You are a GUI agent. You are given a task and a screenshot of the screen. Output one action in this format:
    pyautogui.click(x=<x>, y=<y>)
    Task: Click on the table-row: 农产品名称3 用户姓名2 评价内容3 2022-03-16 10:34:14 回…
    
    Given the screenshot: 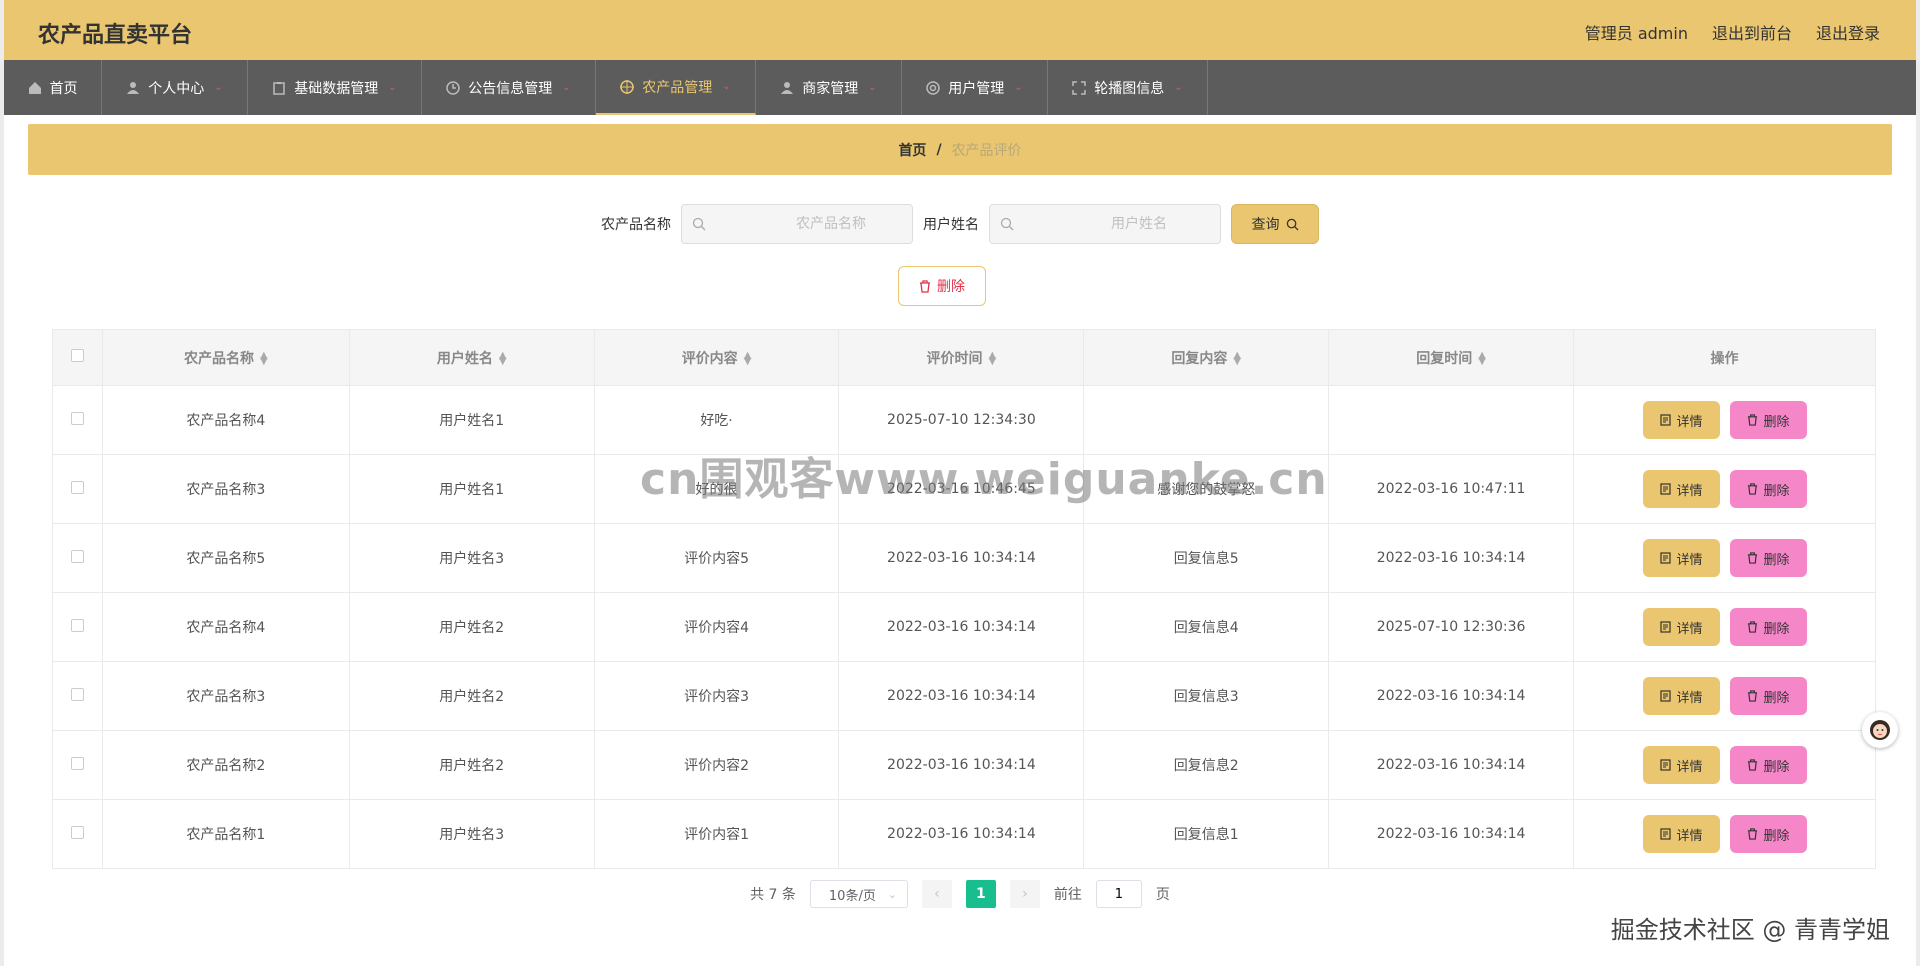 What is the action you would take?
    pyautogui.click(x=964, y=696)
    